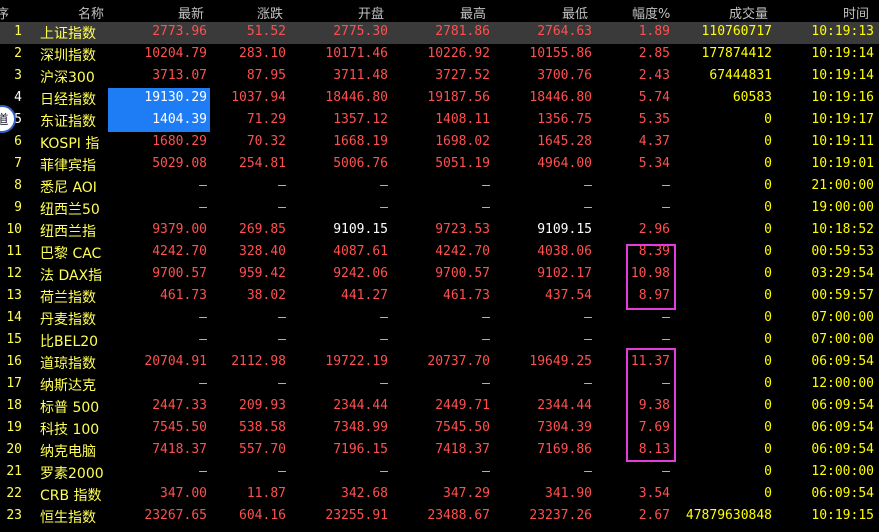  Describe the element at coordinates (458, 97) in the screenshot. I see `cell-high: 19187.56` at that location.